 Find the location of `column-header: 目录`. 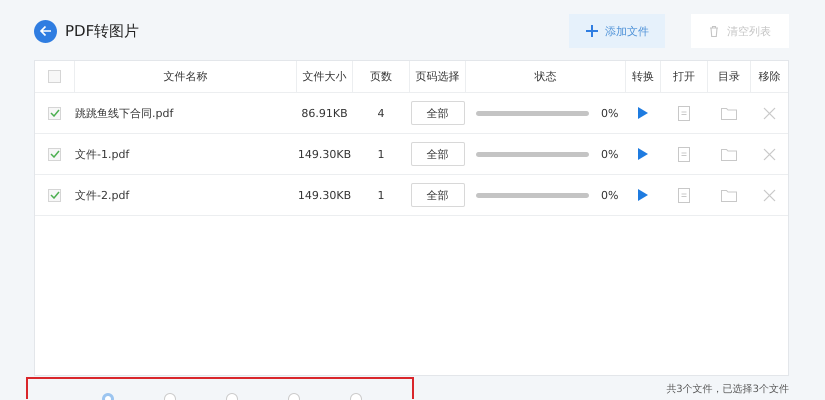

column-header: 目录 is located at coordinates (729, 76).